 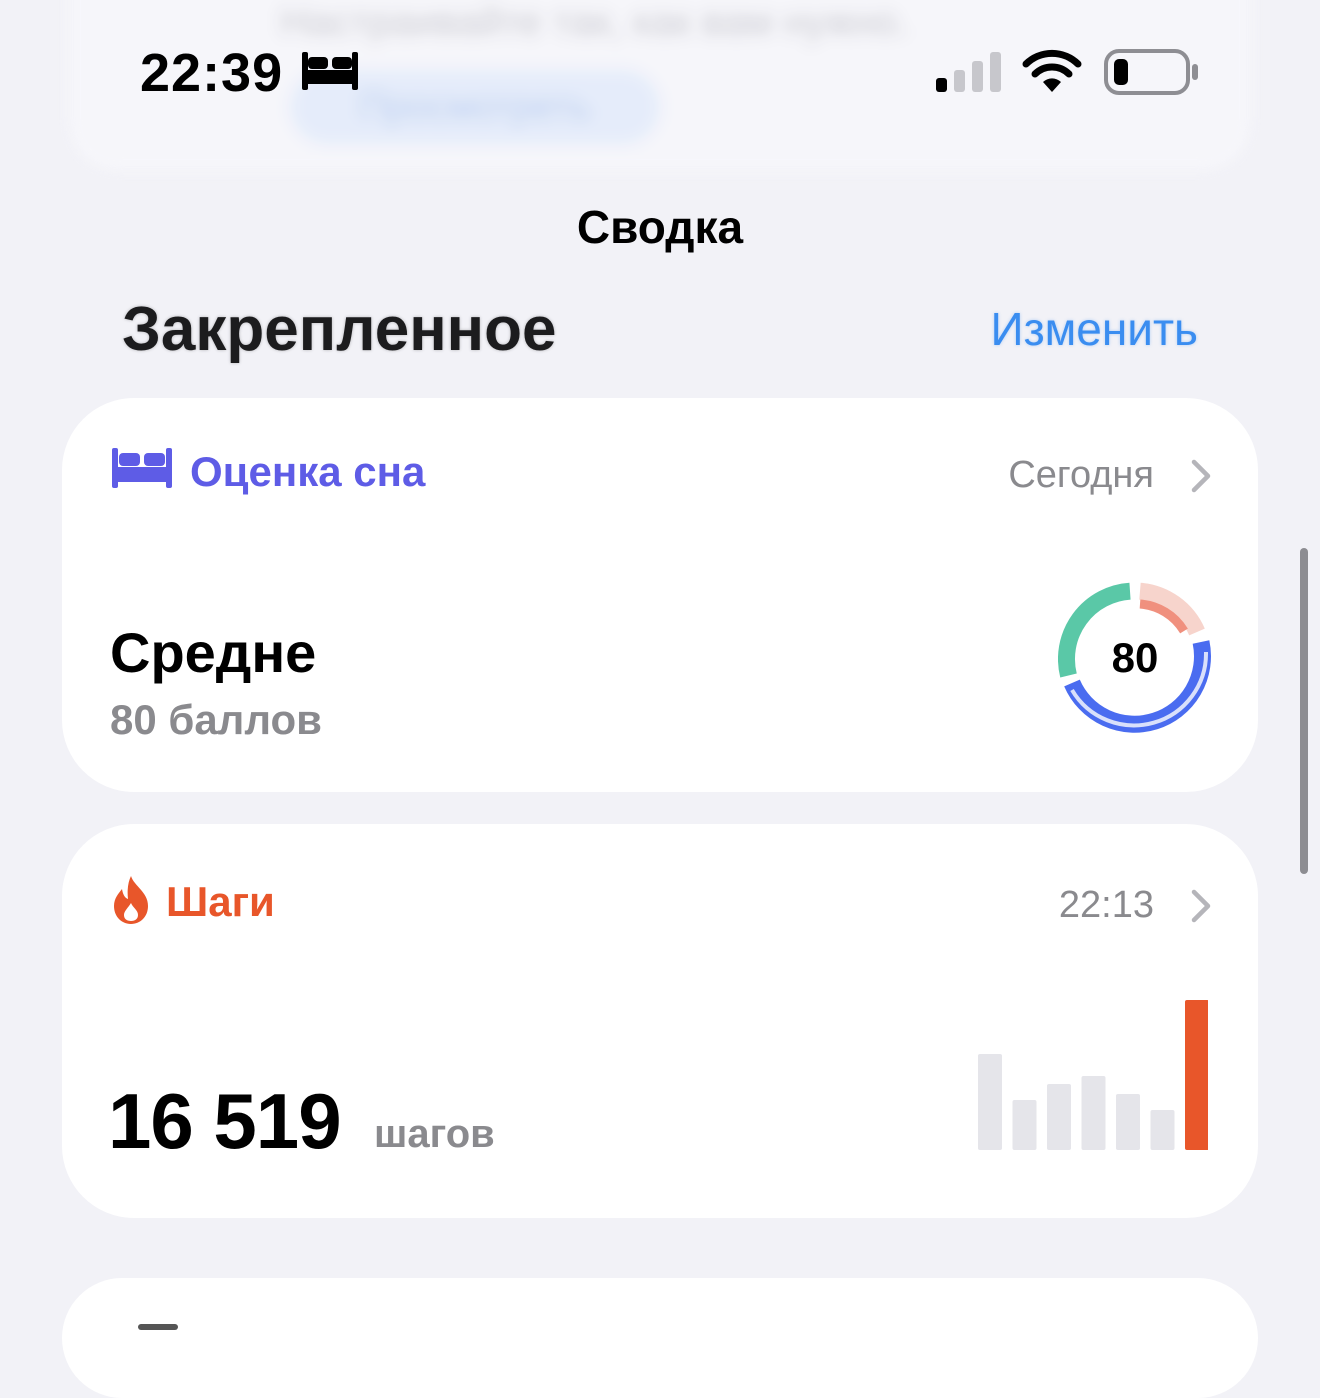 I want to click on page-title: Сводка, so click(x=660, y=227).